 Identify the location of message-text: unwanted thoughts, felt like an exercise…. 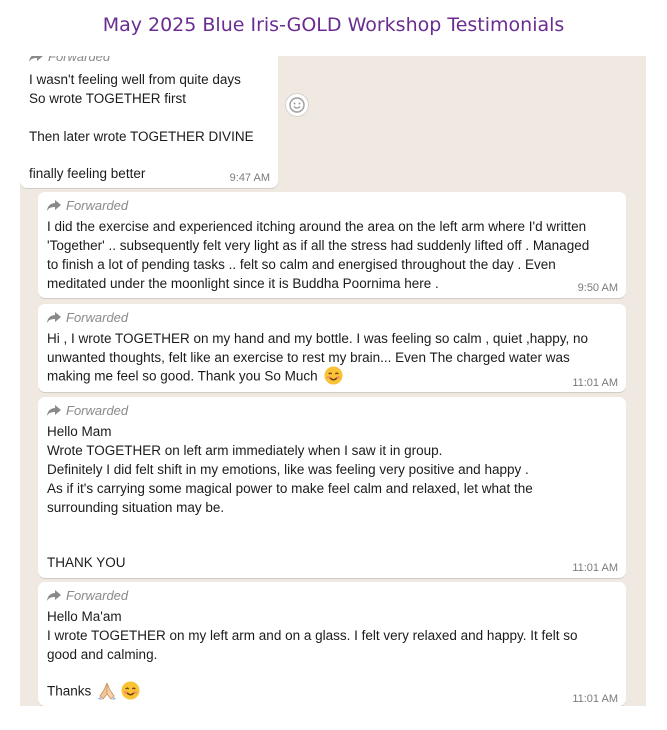
(308, 357).